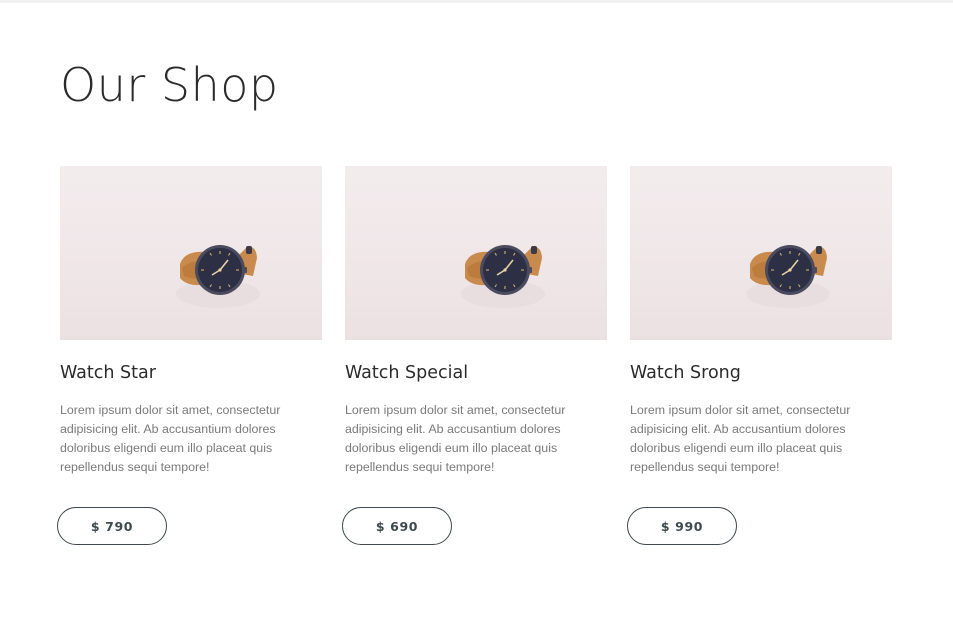  Describe the element at coordinates (108, 373) in the screenshot. I see `product-title: Watch Star` at that location.